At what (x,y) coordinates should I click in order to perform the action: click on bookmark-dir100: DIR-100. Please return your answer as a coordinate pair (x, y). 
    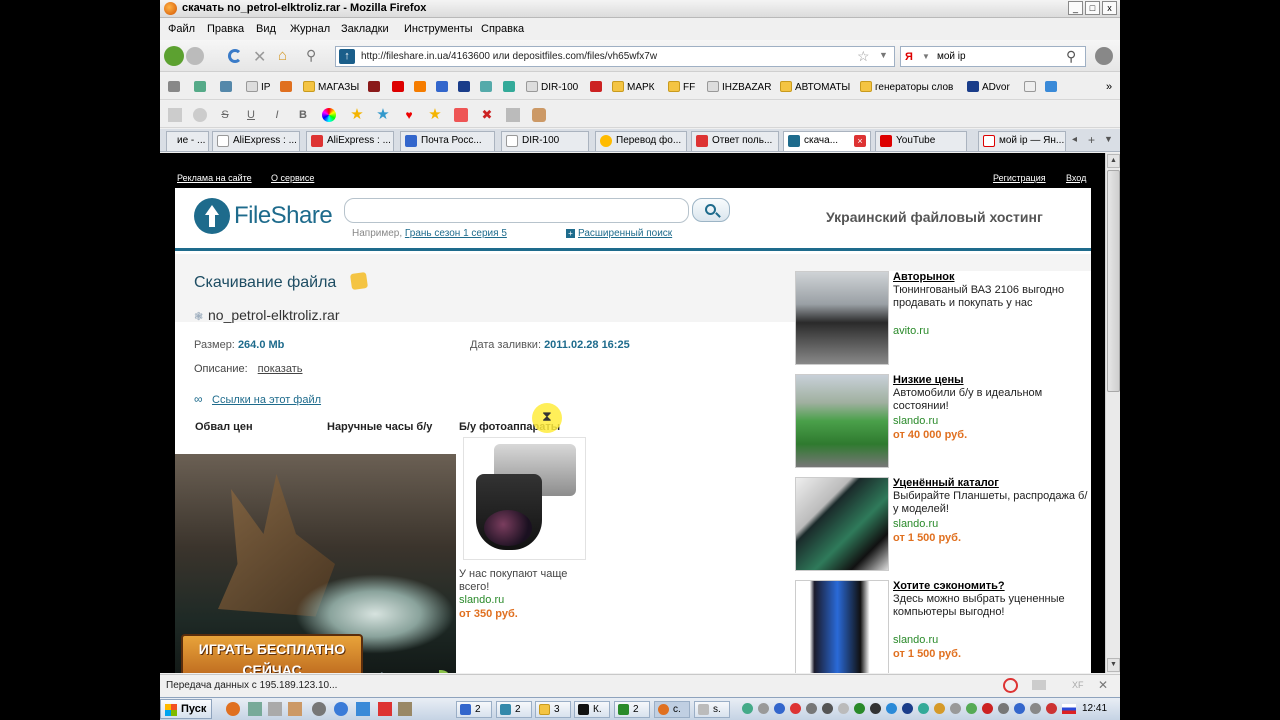
    Looking at the image, I should click on (552, 87).